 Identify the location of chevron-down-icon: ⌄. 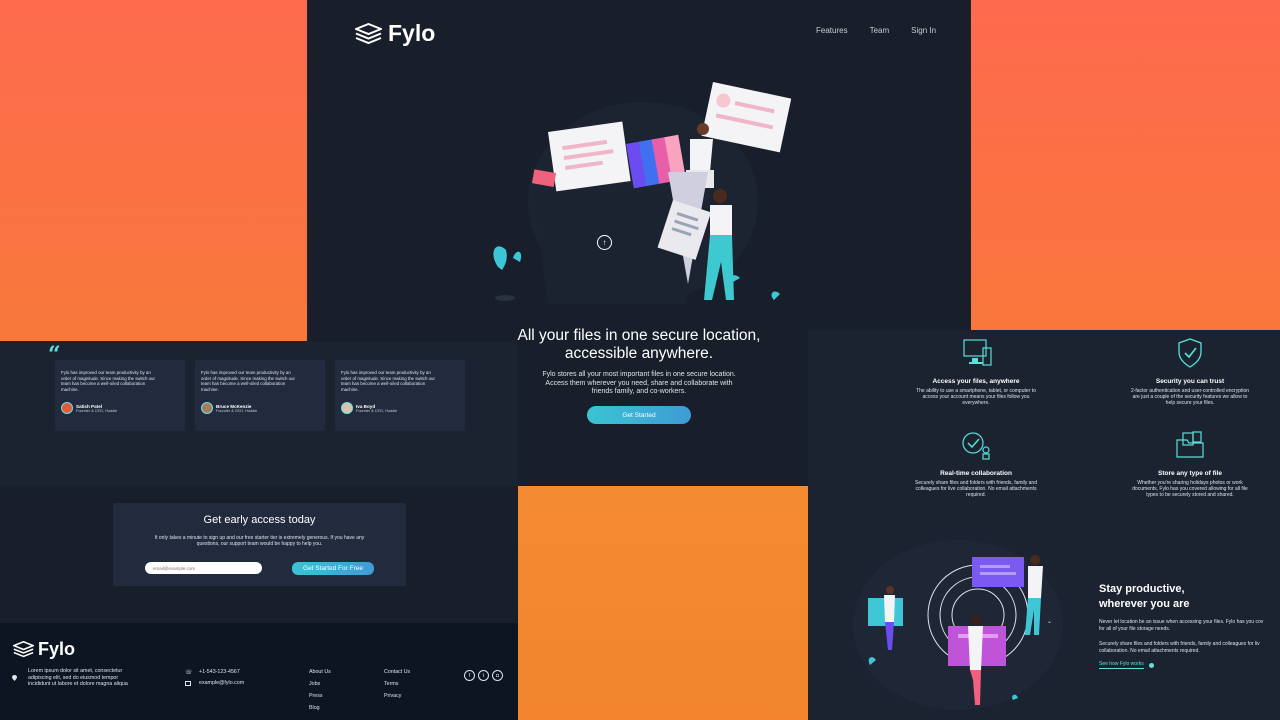
(1050, 622).